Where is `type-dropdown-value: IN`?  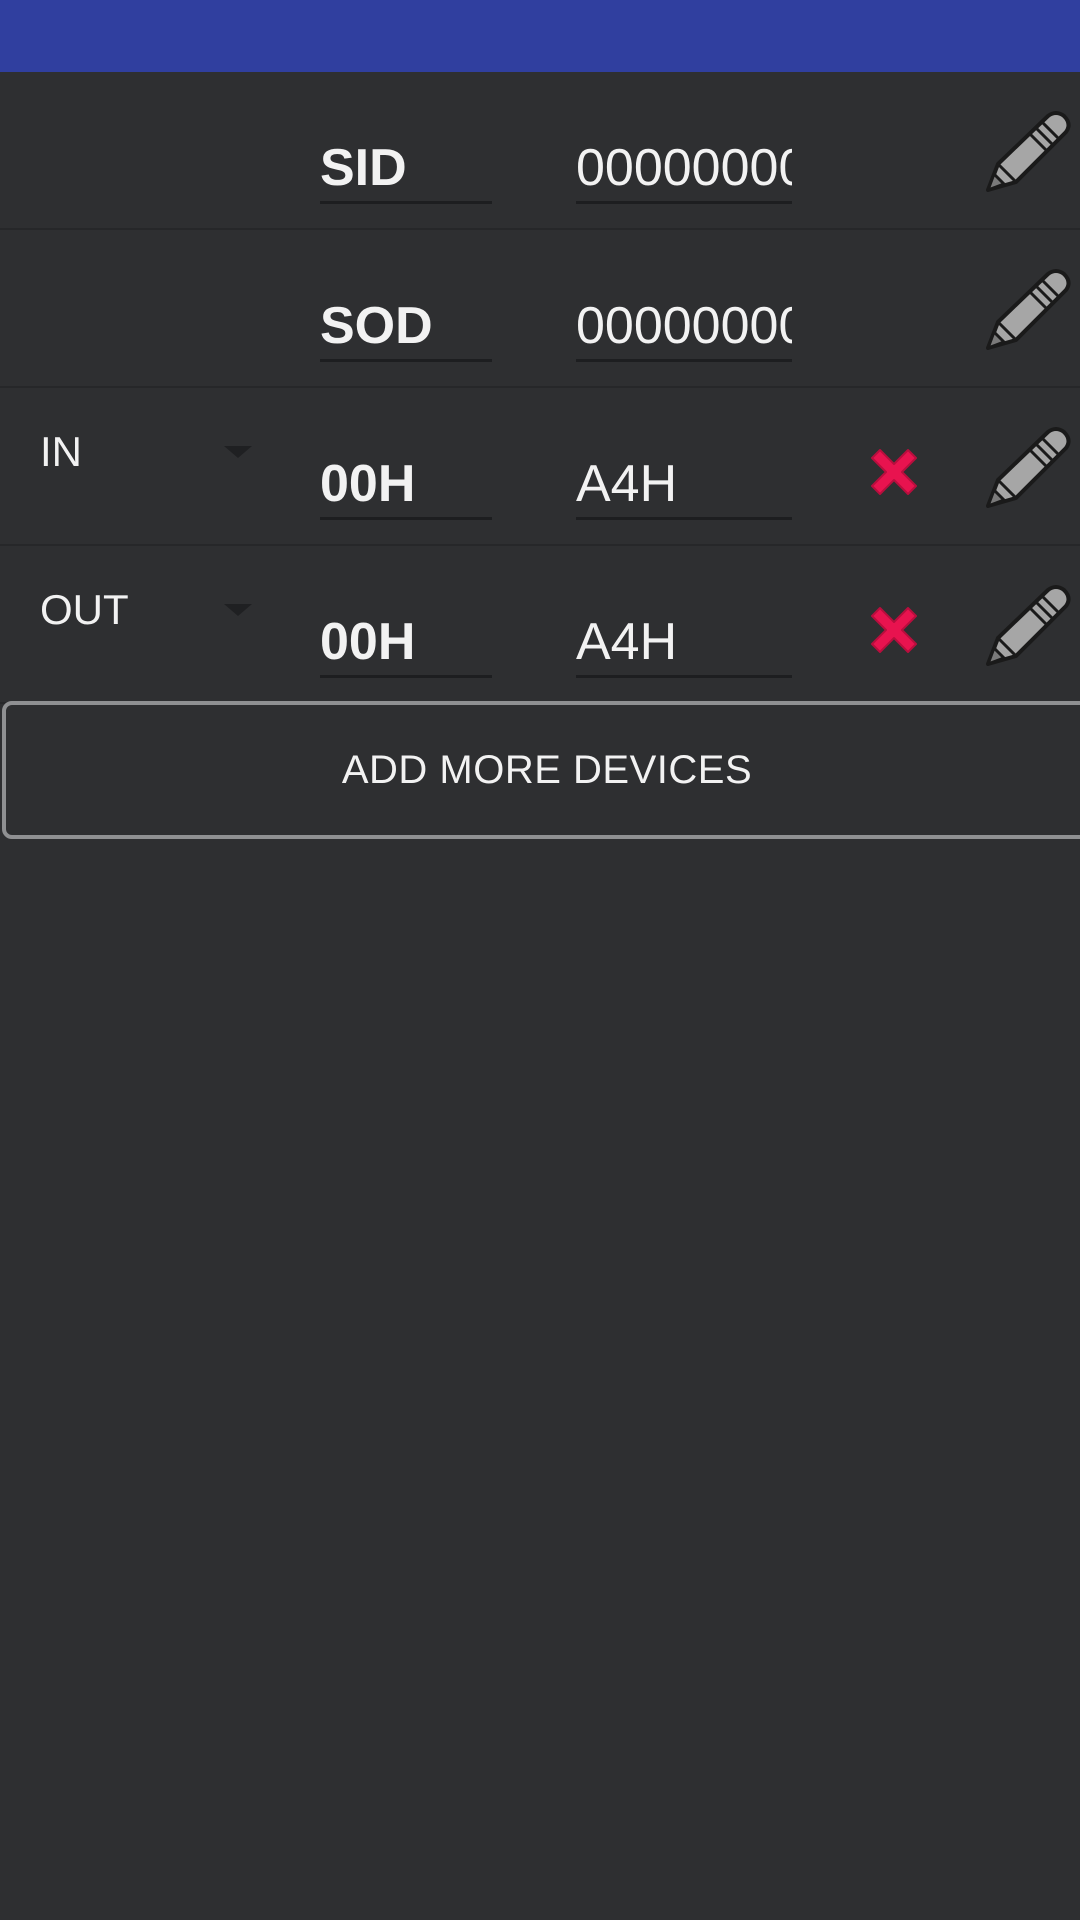 type-dropdown-value: IN is located at coordinates (61, 451).